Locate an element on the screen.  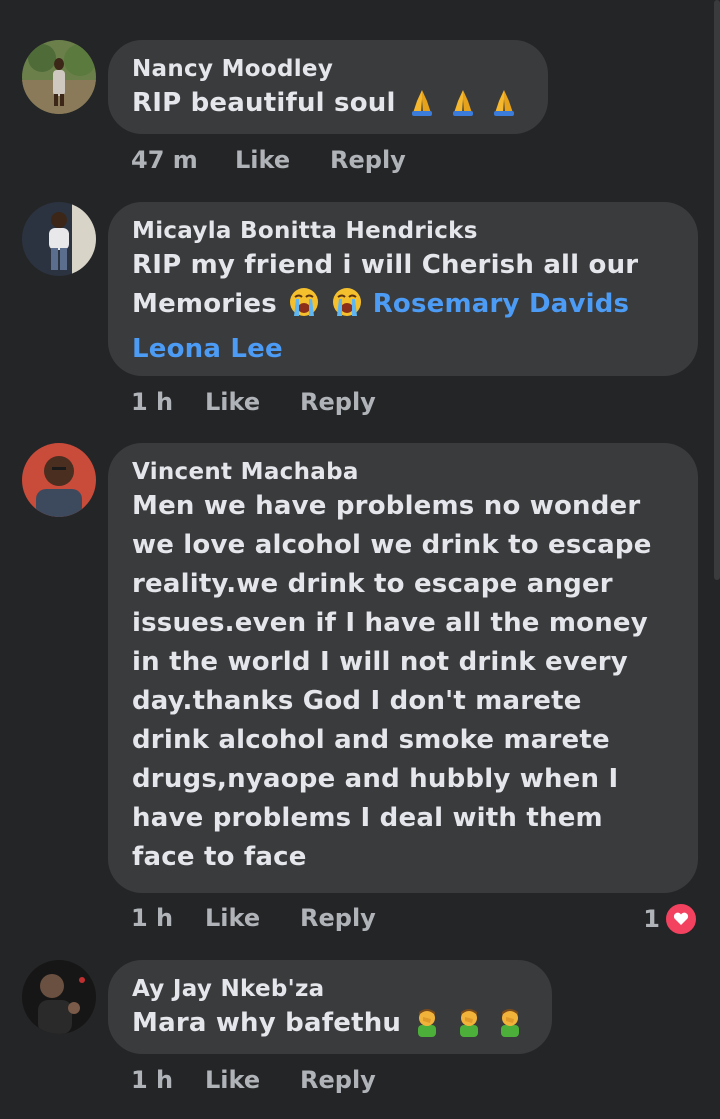
comment-text-line: day.thanks God I don't marete is located at coordinates (357, 701).